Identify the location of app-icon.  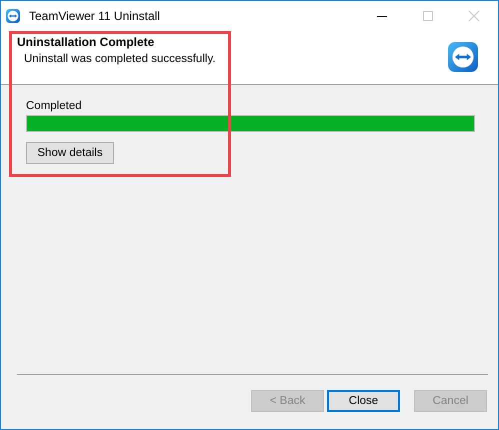
(13, 16).